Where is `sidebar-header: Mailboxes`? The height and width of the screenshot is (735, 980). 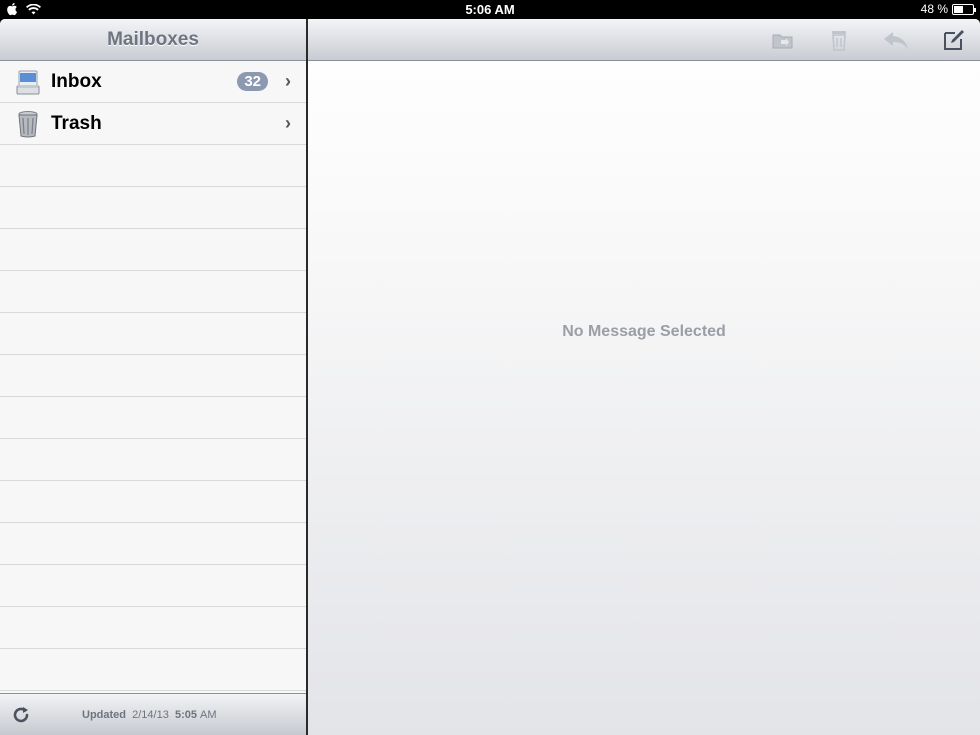 sidebar-header: Mailboxes is located at coordinates (153, 40).